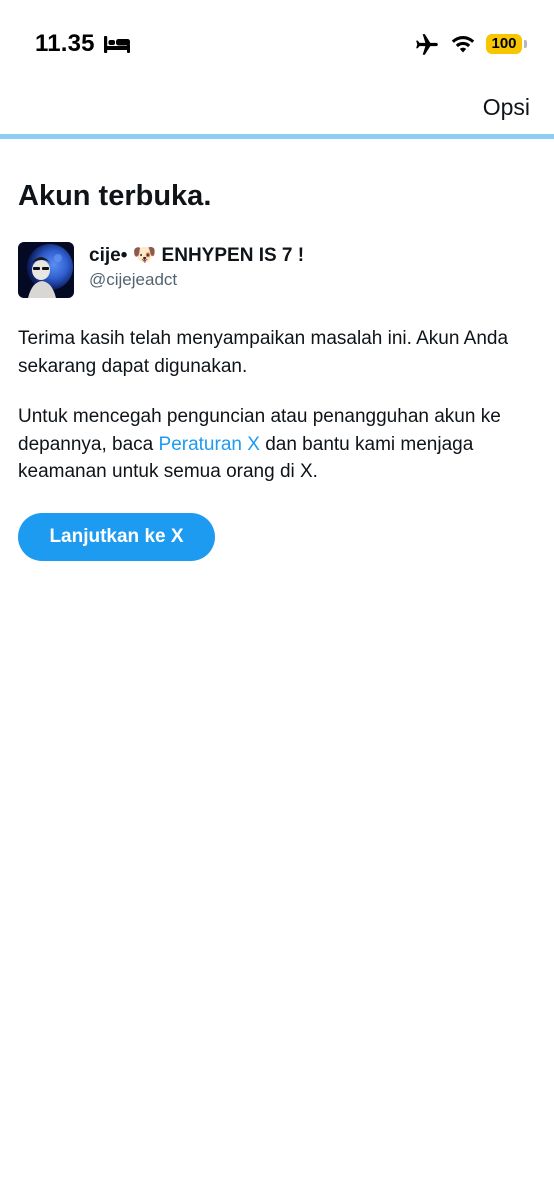 The width and height of the screenshot is (554, 1200). Describe the element at coordinates (277, 109) in the screenshot. I see `top-nav: Opsi` at that location.